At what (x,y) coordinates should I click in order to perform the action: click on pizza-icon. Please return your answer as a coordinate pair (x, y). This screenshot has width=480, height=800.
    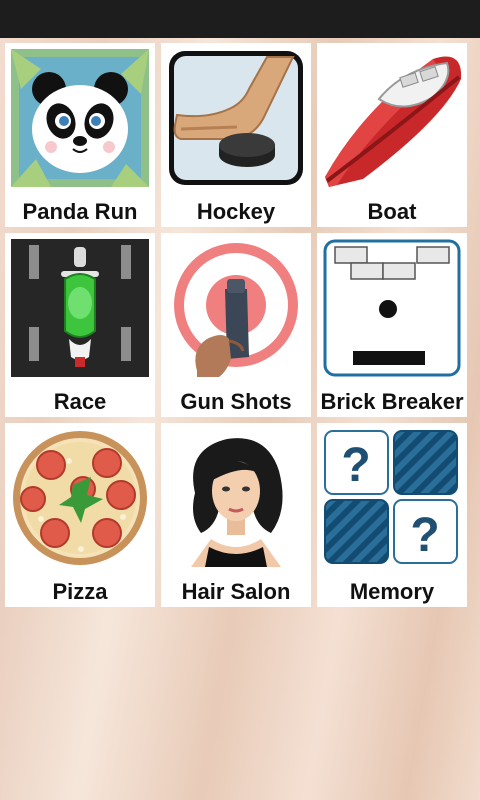
    Looking at the image, I should click on (80, 498).